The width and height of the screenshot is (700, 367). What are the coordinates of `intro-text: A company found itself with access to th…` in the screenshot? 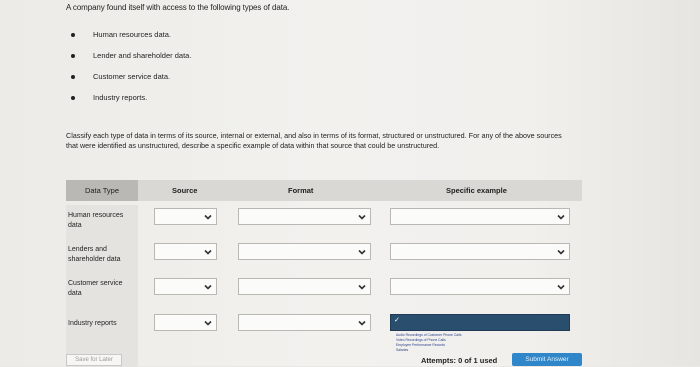 It's located at (178, 7).